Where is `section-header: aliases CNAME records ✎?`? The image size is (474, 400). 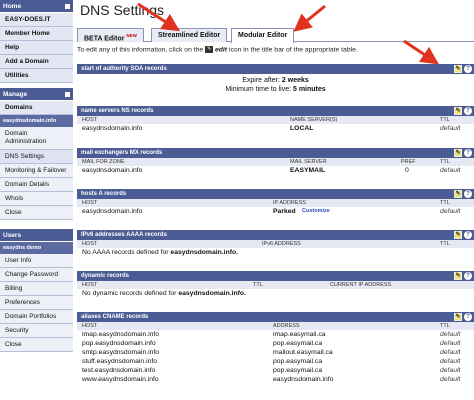
section-header: aliases CNAME records ✎? is located at coordinates (275, 317).